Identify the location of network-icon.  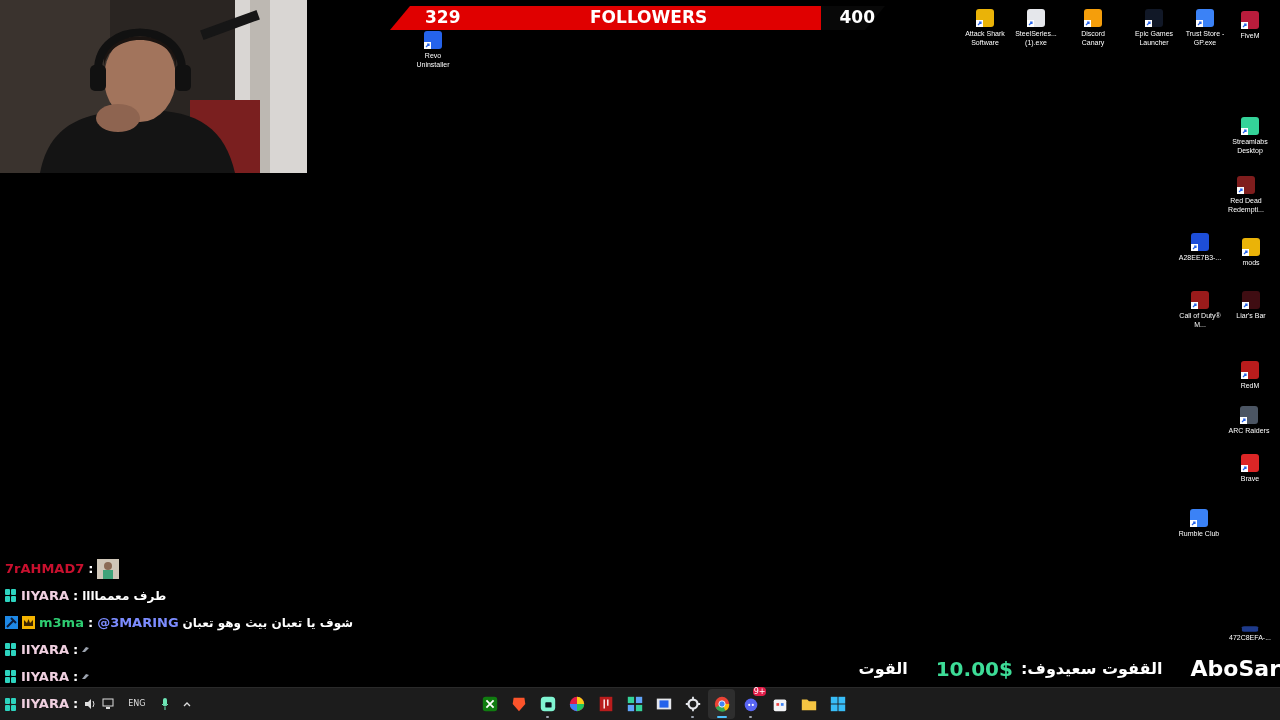
(108, 704).